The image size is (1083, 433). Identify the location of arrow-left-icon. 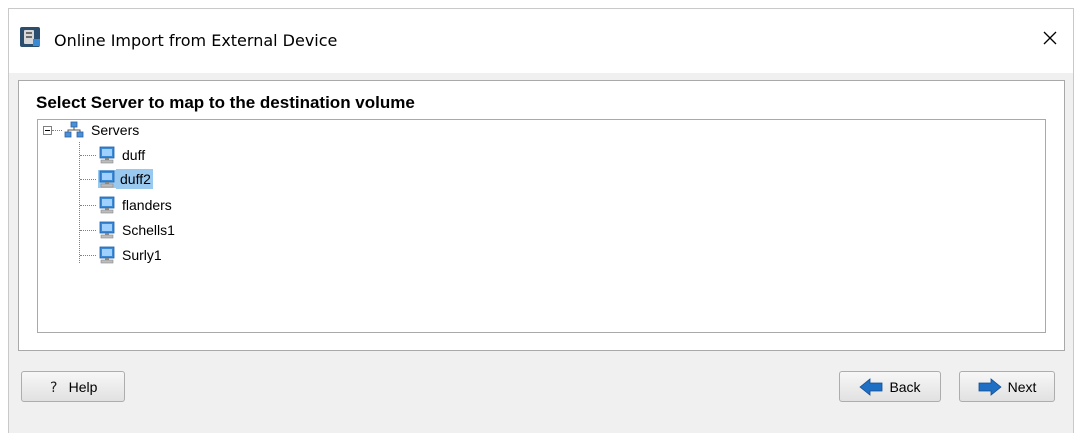
(871, 386).